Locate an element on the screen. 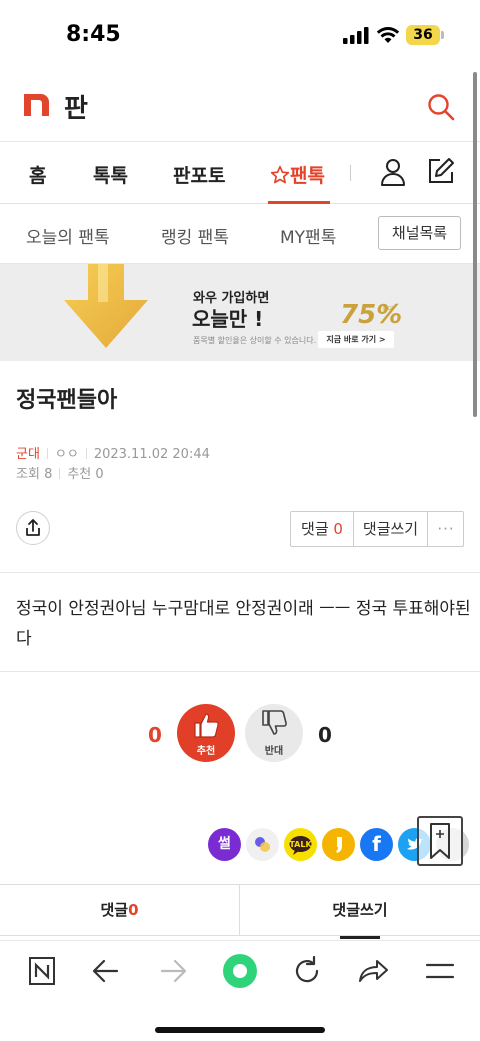  kakaostory-share-icon is located at coordinates (338, 844).